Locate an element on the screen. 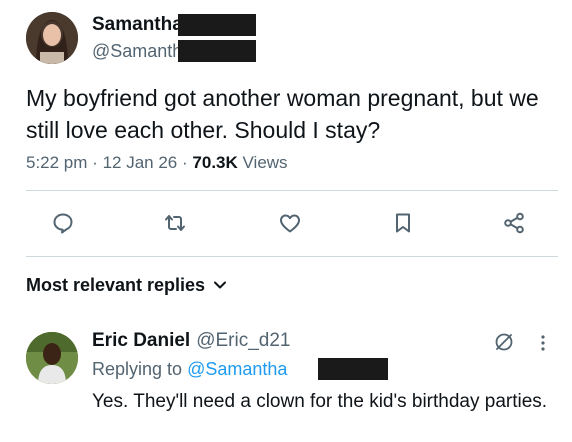  retweet-button is located at coordinates (175, 223).